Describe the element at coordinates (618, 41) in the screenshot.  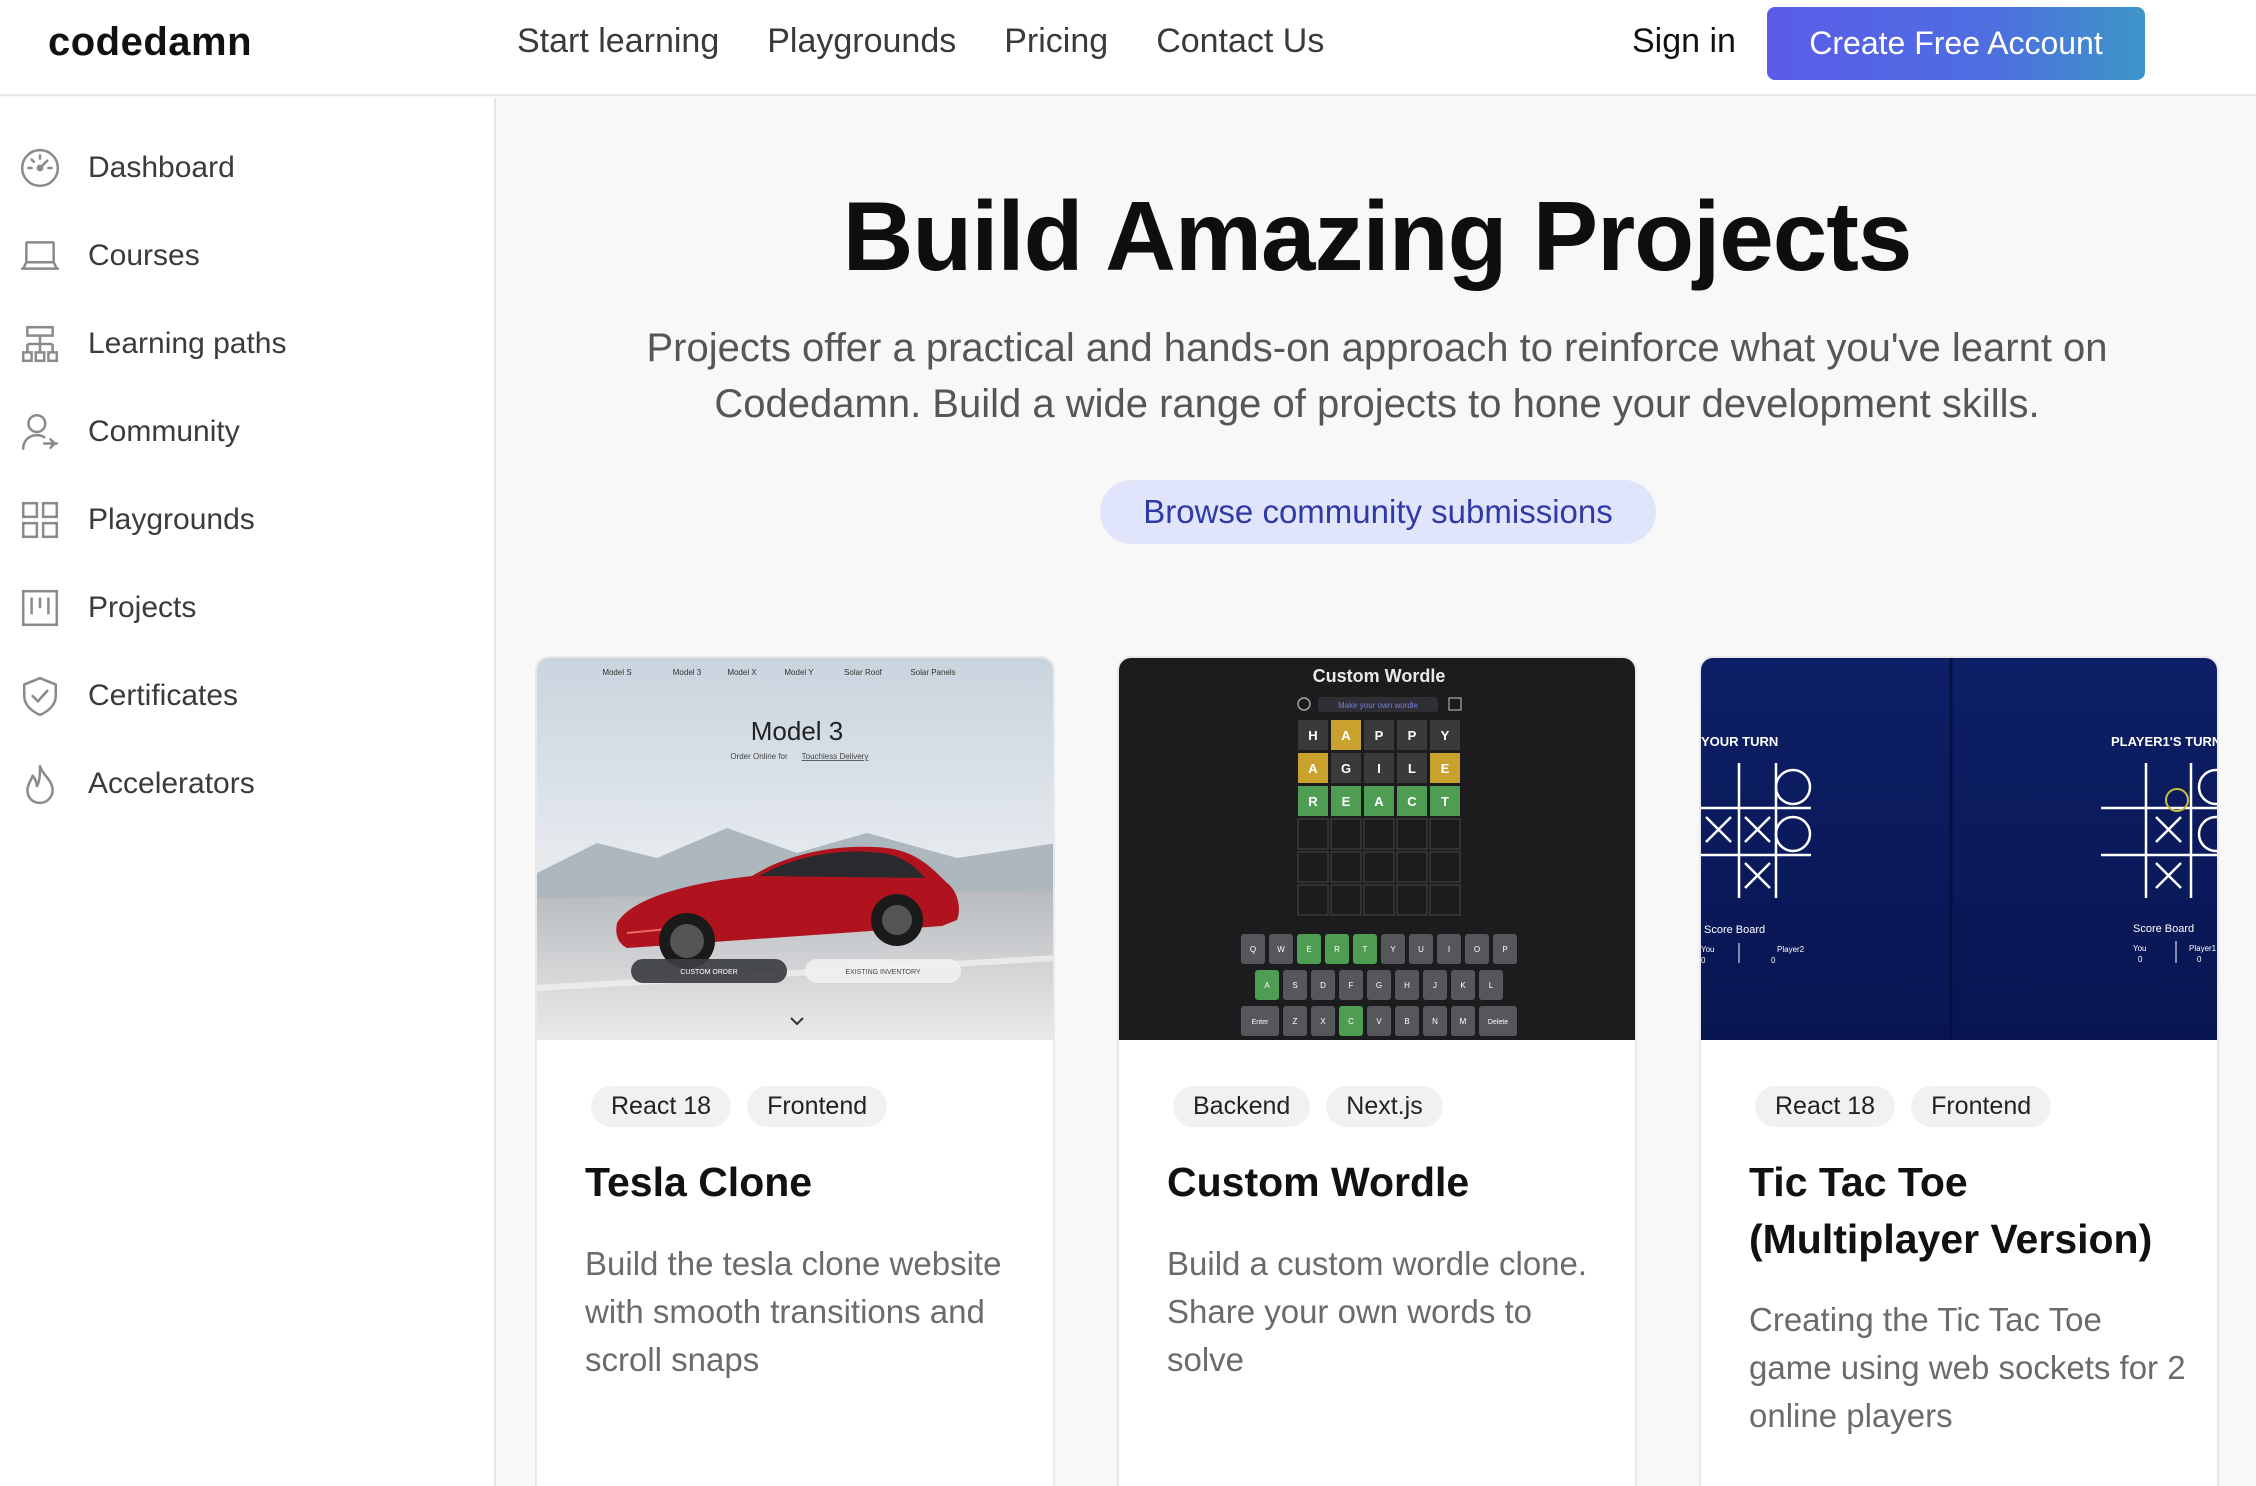
I see `nav-start-learning: Start learning` at that location.